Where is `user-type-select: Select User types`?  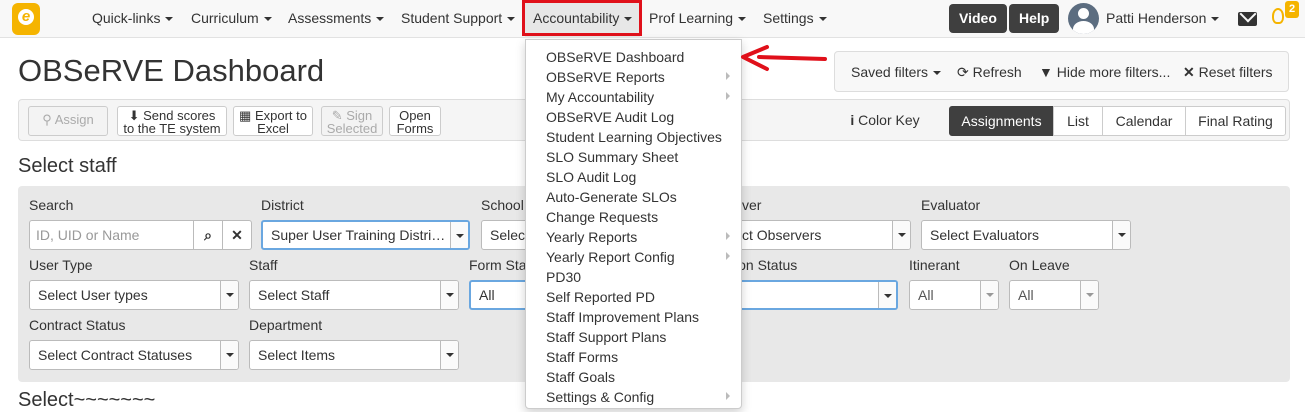
user-type-select: Select User types is located at coordinates (134, 295).